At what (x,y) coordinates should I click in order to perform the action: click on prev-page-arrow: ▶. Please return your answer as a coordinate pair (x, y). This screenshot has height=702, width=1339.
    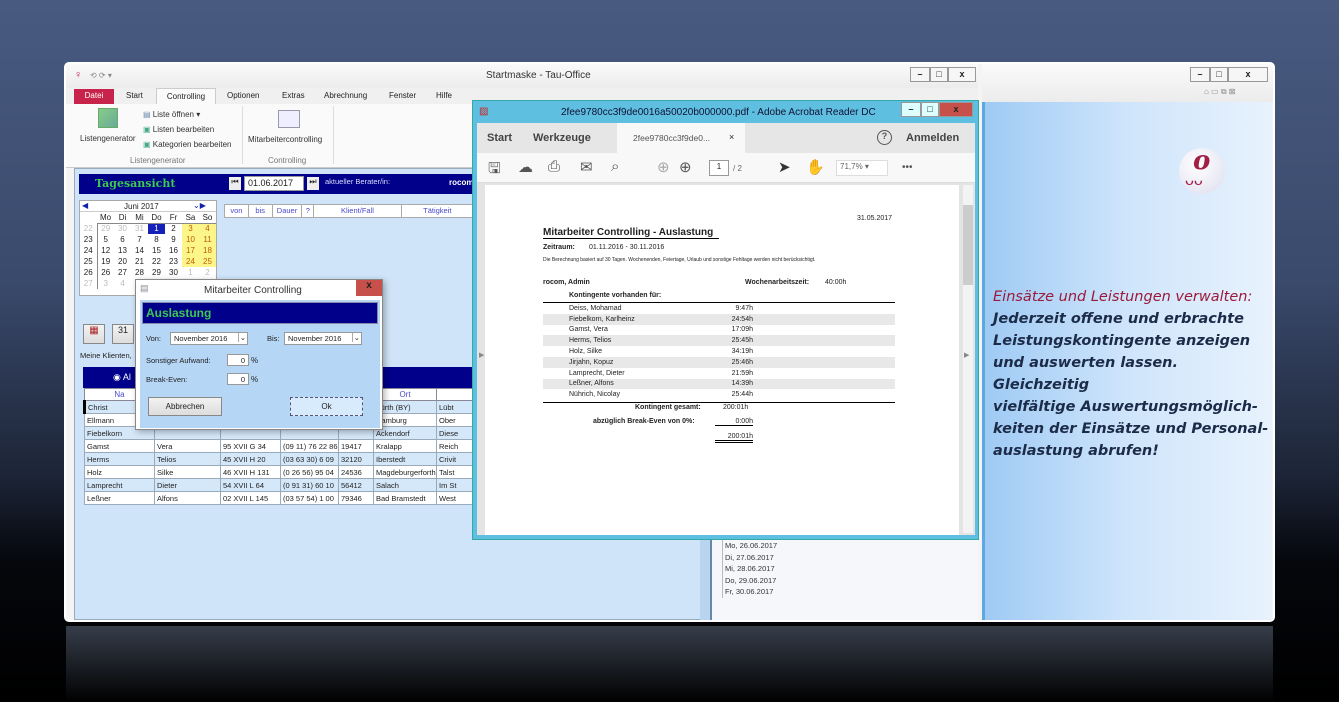
    Looking at the image, I should click on (481, 355).